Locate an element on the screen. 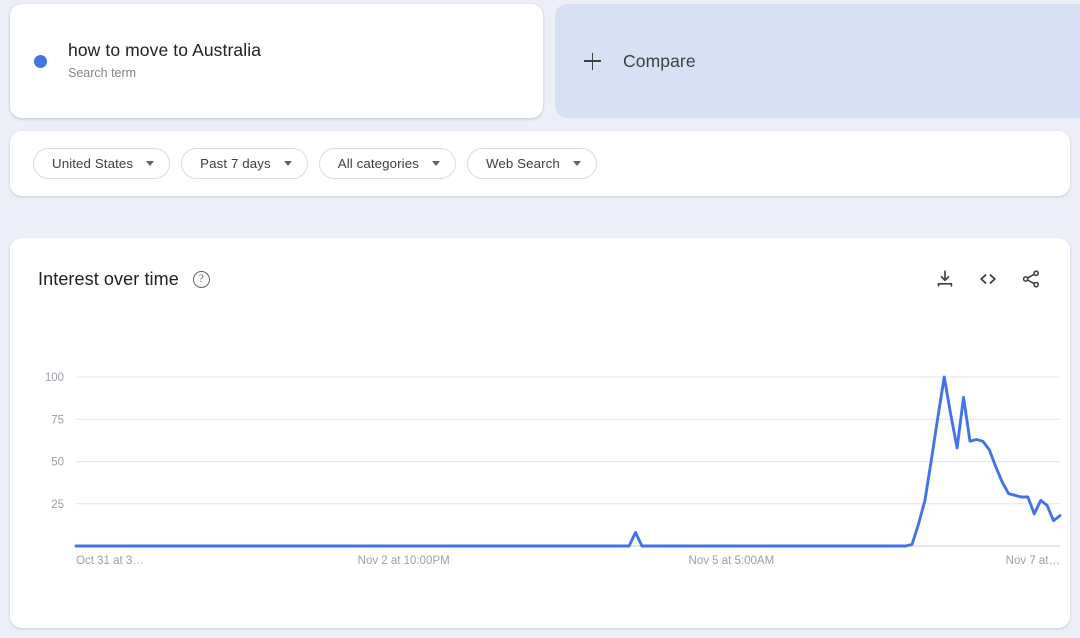 The height and width of the screenshot is (638, 1080). chart-header: Interest over time ? is located at coordinates (540, 279).